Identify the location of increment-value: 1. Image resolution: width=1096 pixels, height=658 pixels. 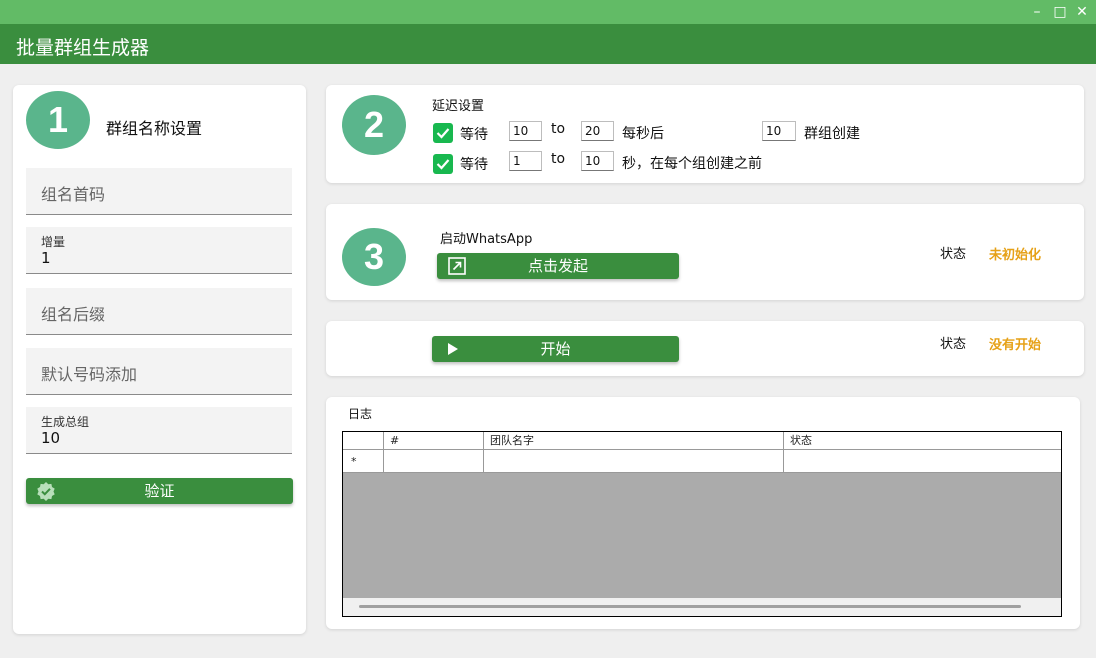
(46, 258).